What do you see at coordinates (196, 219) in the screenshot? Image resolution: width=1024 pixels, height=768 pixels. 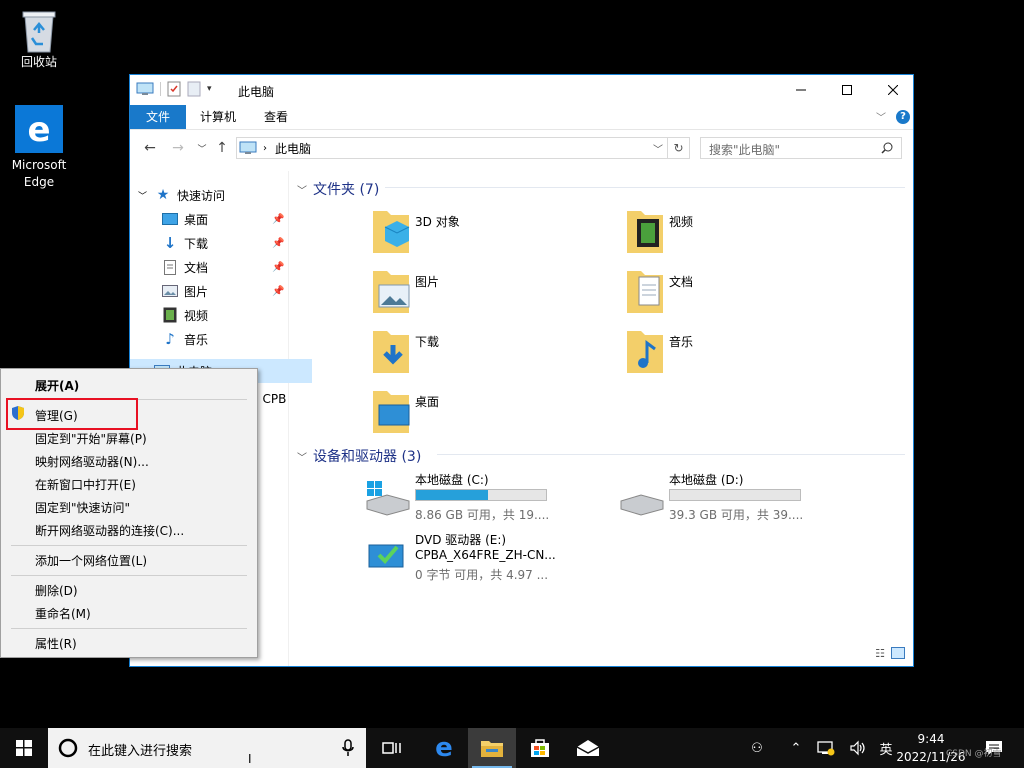 I see `nav-label: 桌面` at bounding box center [196, 219].